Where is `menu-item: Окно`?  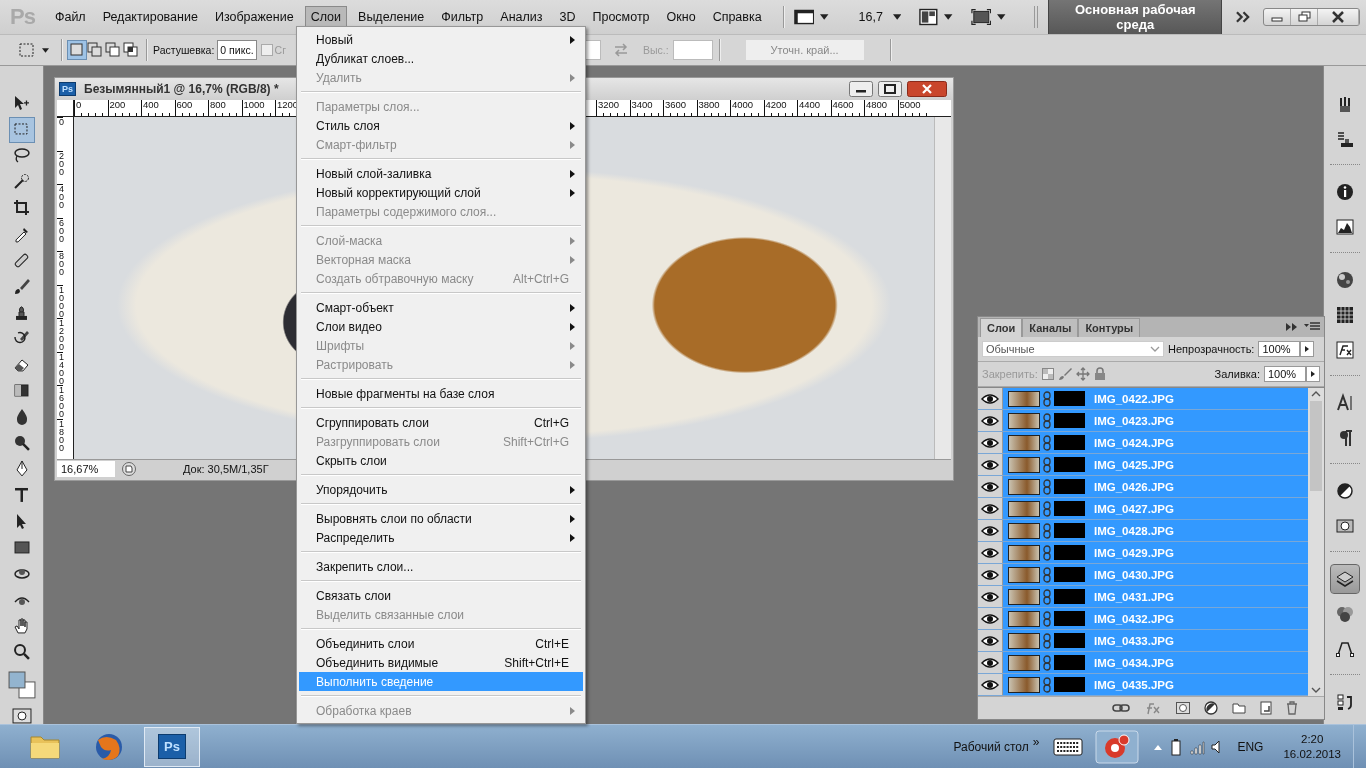 menu-item: Окно is located at coordinates (681, 17).